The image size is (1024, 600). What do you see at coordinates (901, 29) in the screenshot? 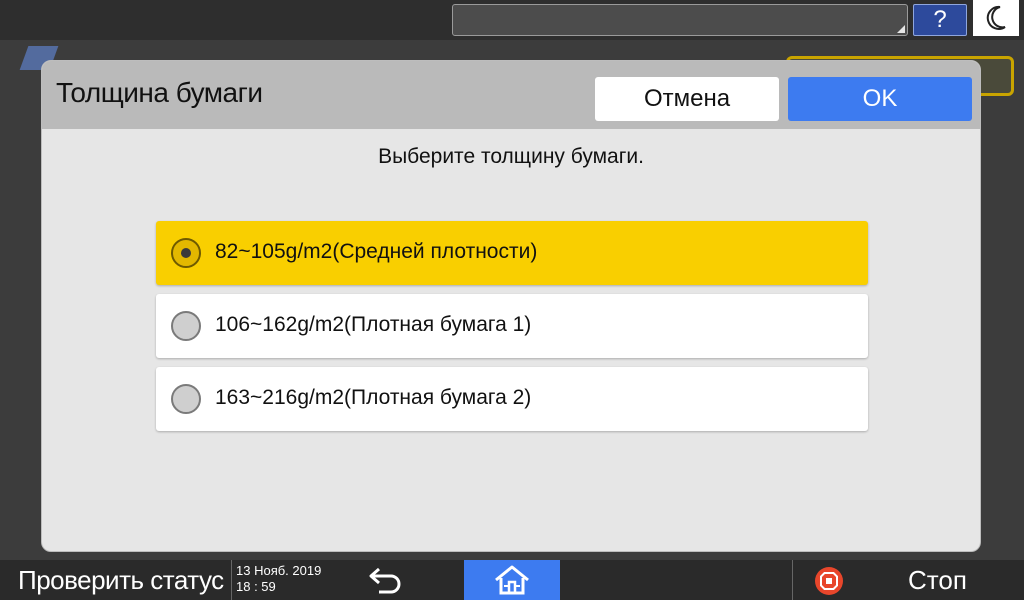
I see `resize-corner-icon` at bounding box center [901, 29].